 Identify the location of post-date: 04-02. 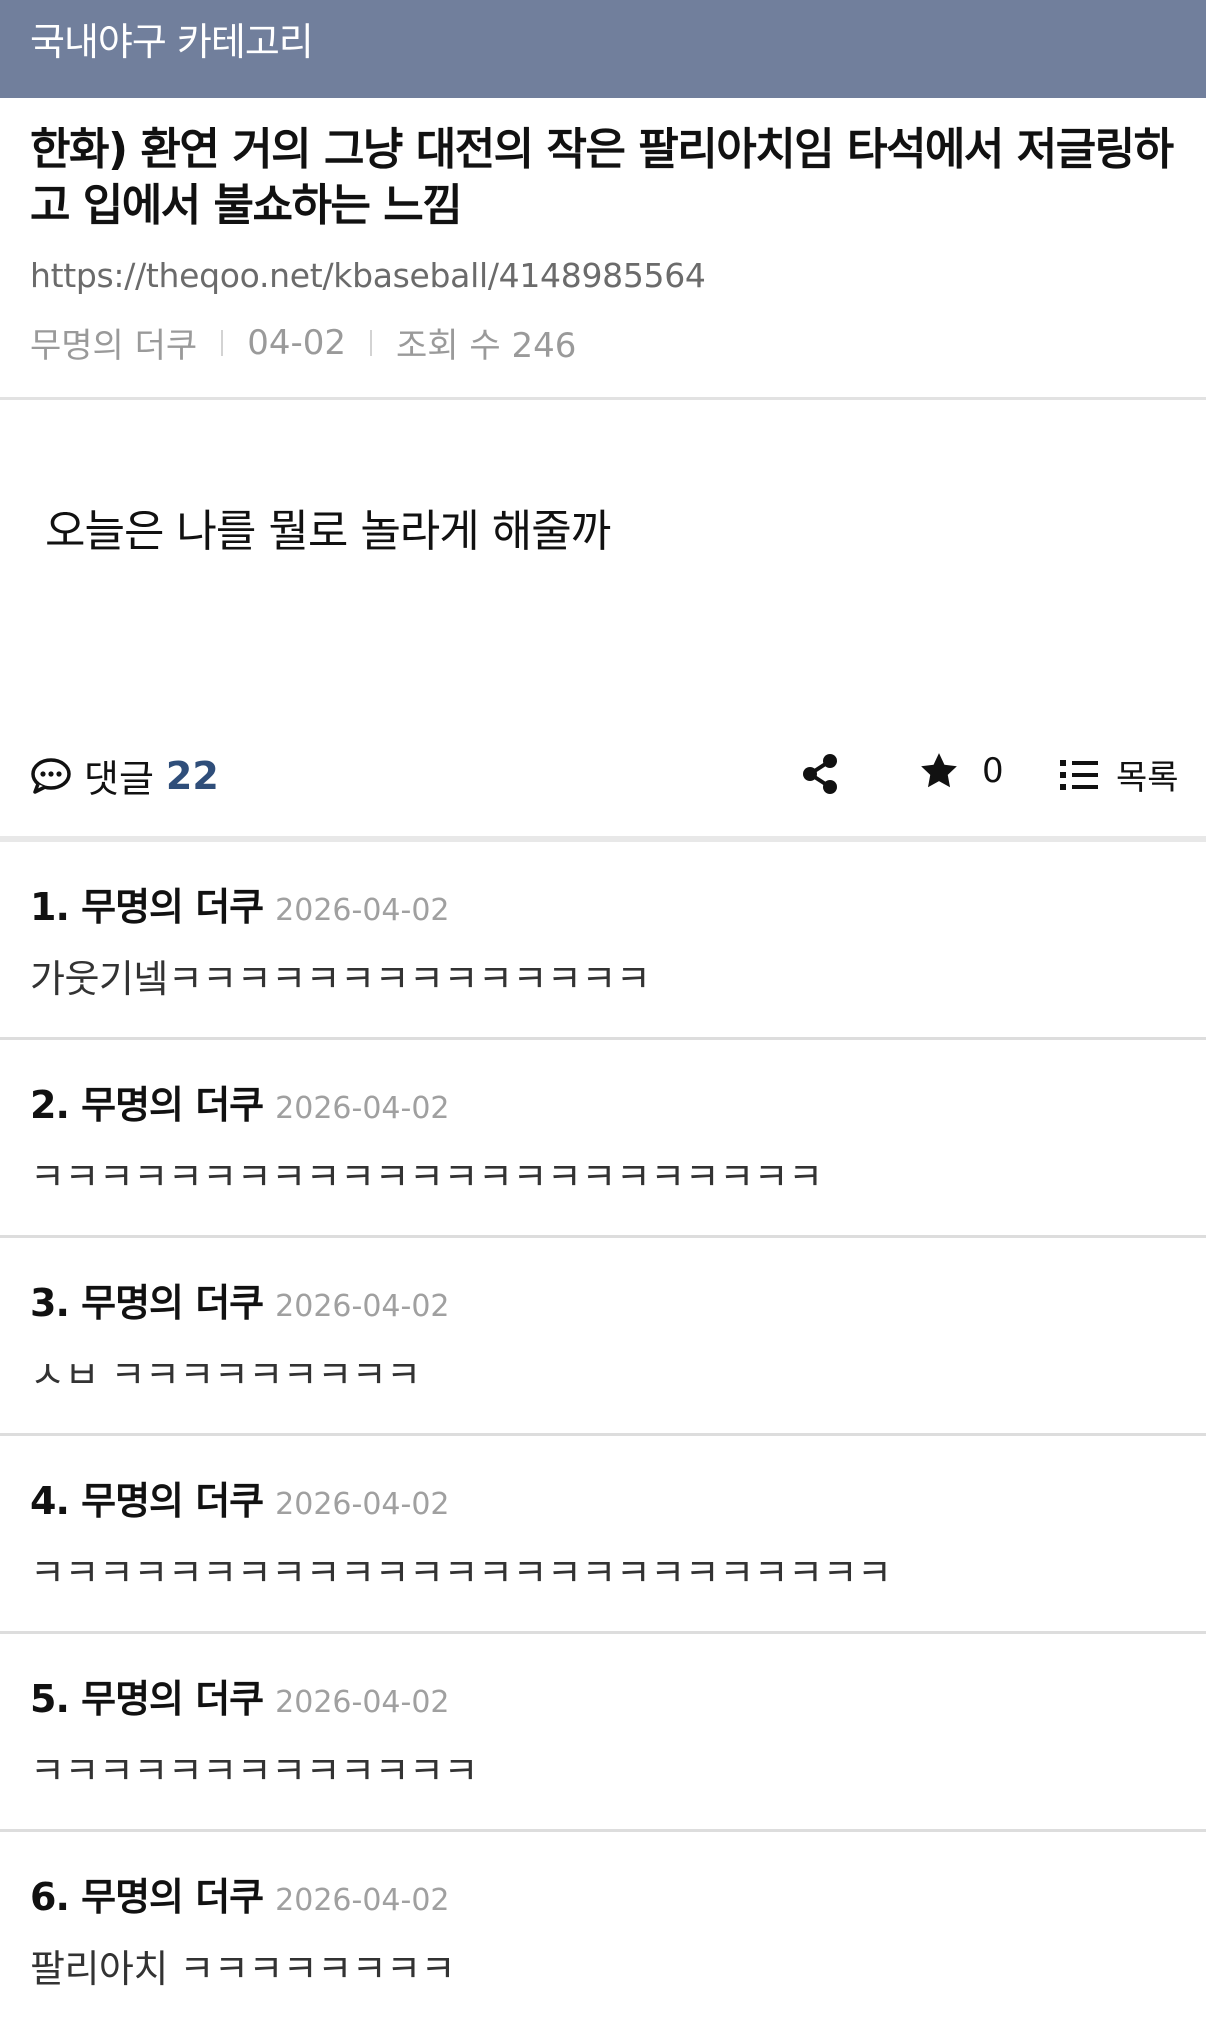
(297, 342).